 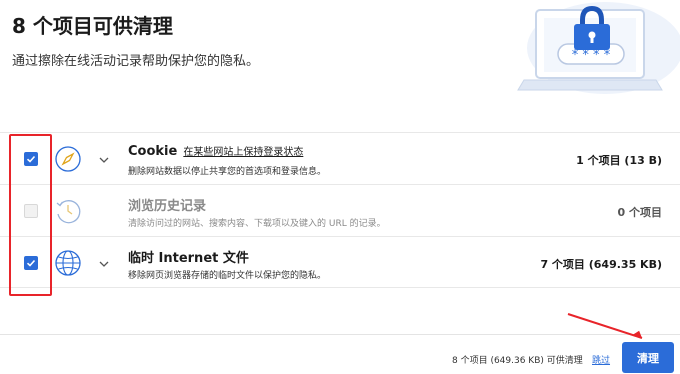 What do you see at coordinates (68, 263) in the screenshot?
I see `globe-icon` at bounding box center [68, 263].